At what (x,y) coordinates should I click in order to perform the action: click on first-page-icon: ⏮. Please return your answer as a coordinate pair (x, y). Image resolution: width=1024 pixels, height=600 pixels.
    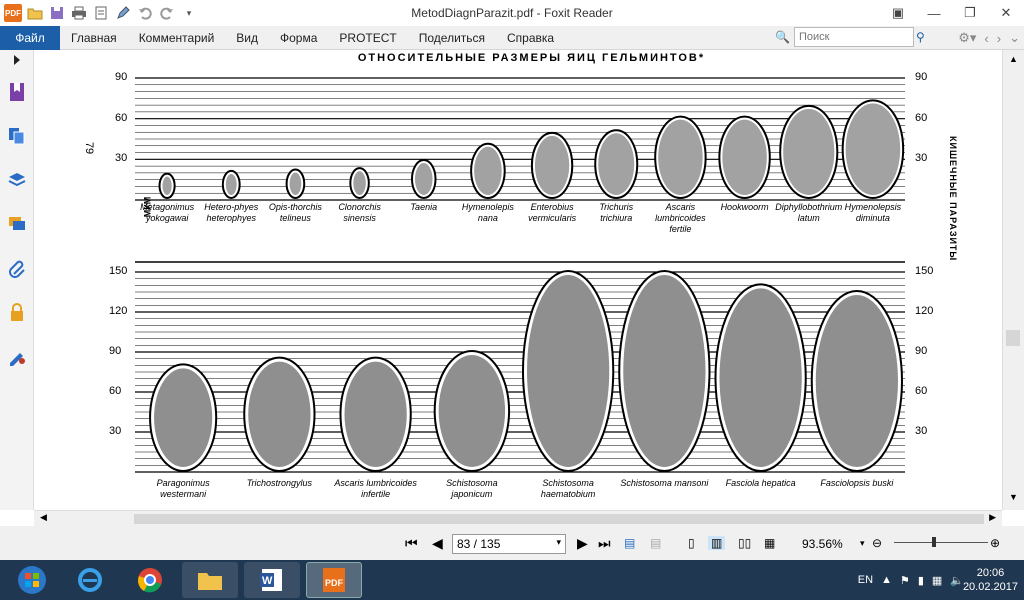
    Looking at the image, I should click on (411, 543).